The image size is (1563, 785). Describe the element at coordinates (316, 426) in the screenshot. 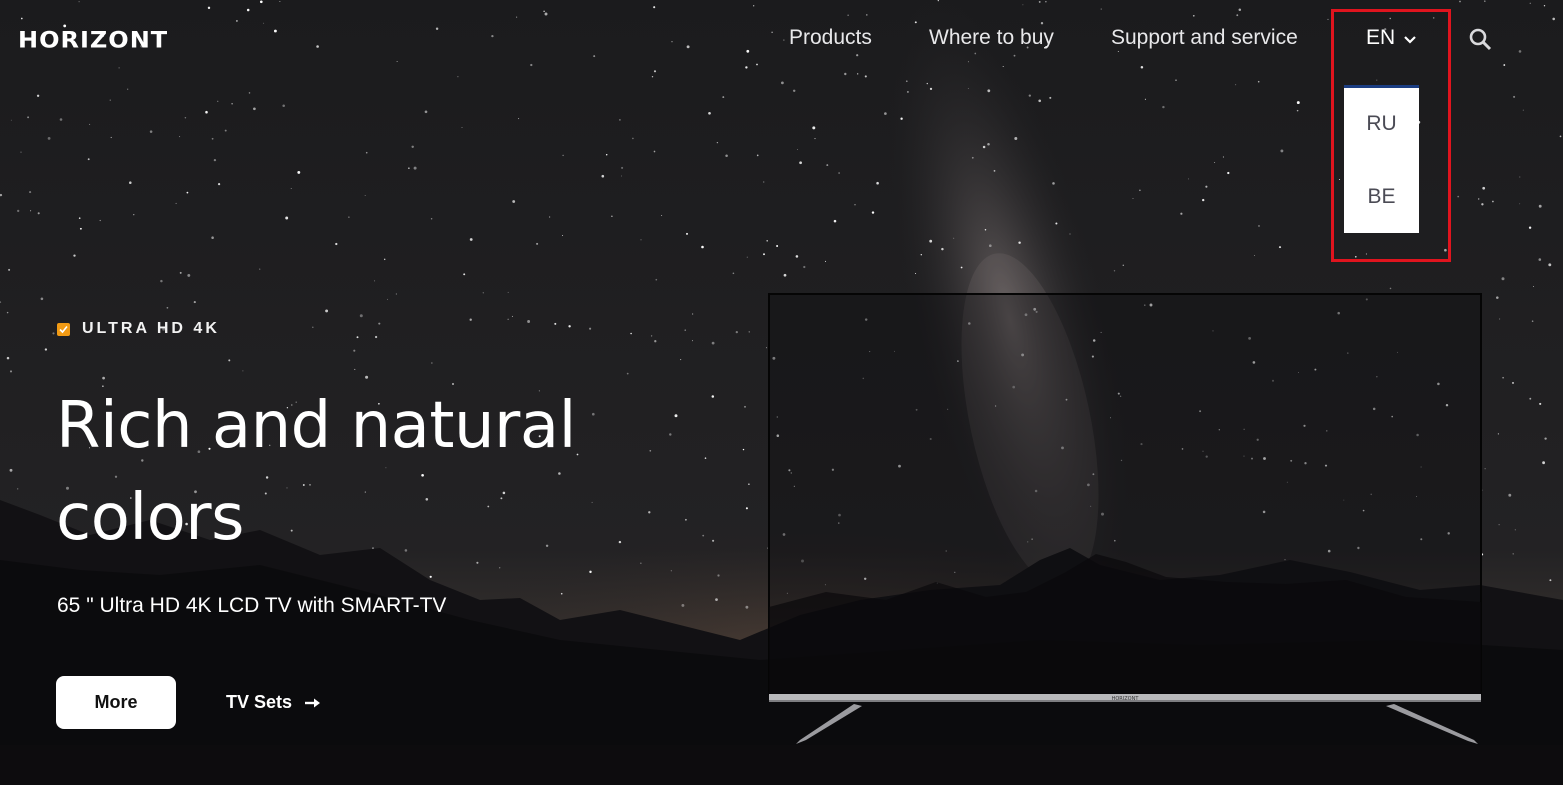

I see `headline-line-1: Rich and natural` at that location.